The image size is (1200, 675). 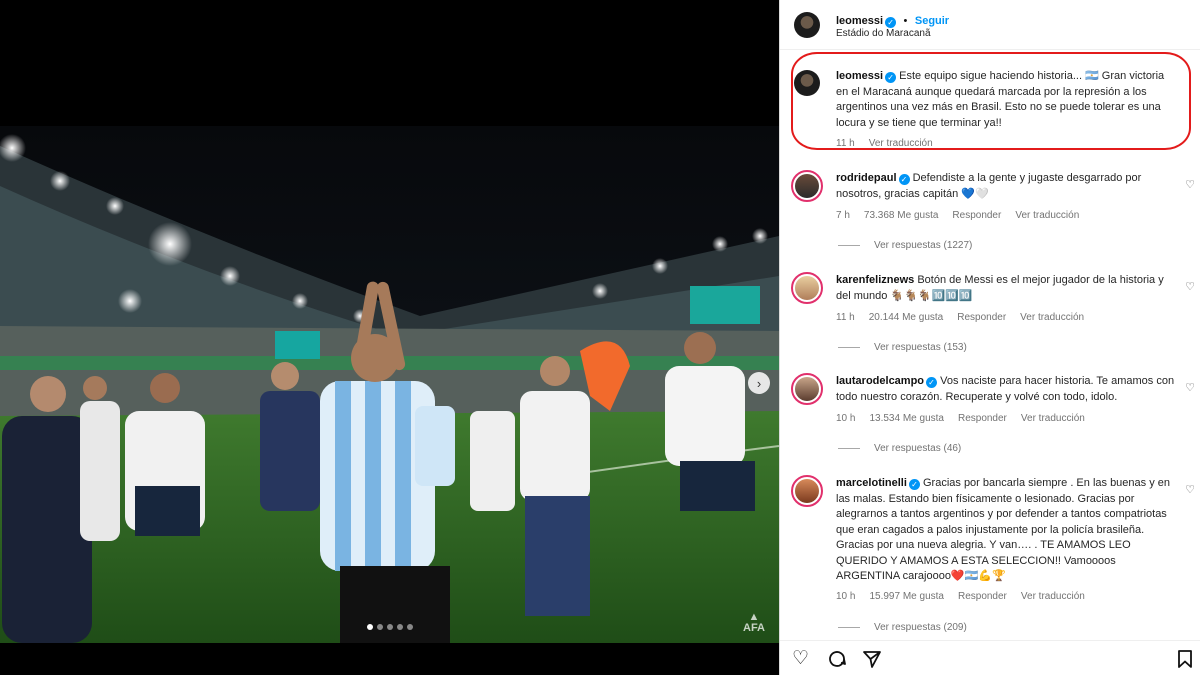 What do you see at coordinates (871, 483) in the screenshot?
I see `comment-username: marcelotinelli` at bounding box center [871, 483].